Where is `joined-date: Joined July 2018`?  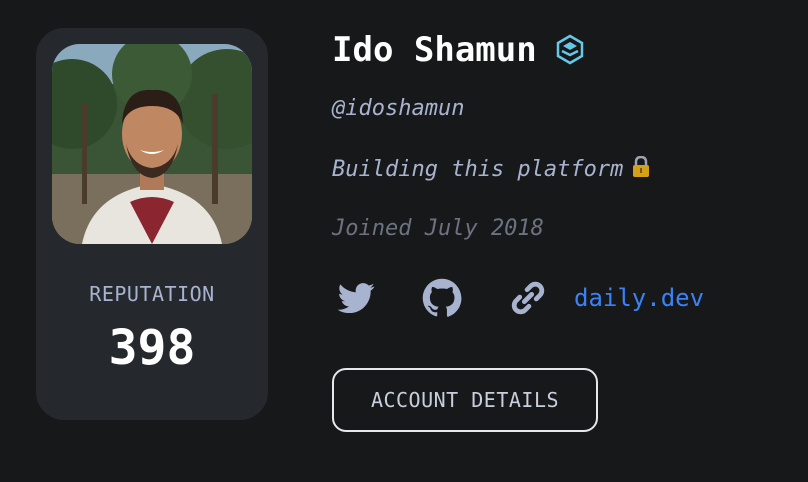
joined-date: Joined July 2018 is located at coordinates (438, 228).